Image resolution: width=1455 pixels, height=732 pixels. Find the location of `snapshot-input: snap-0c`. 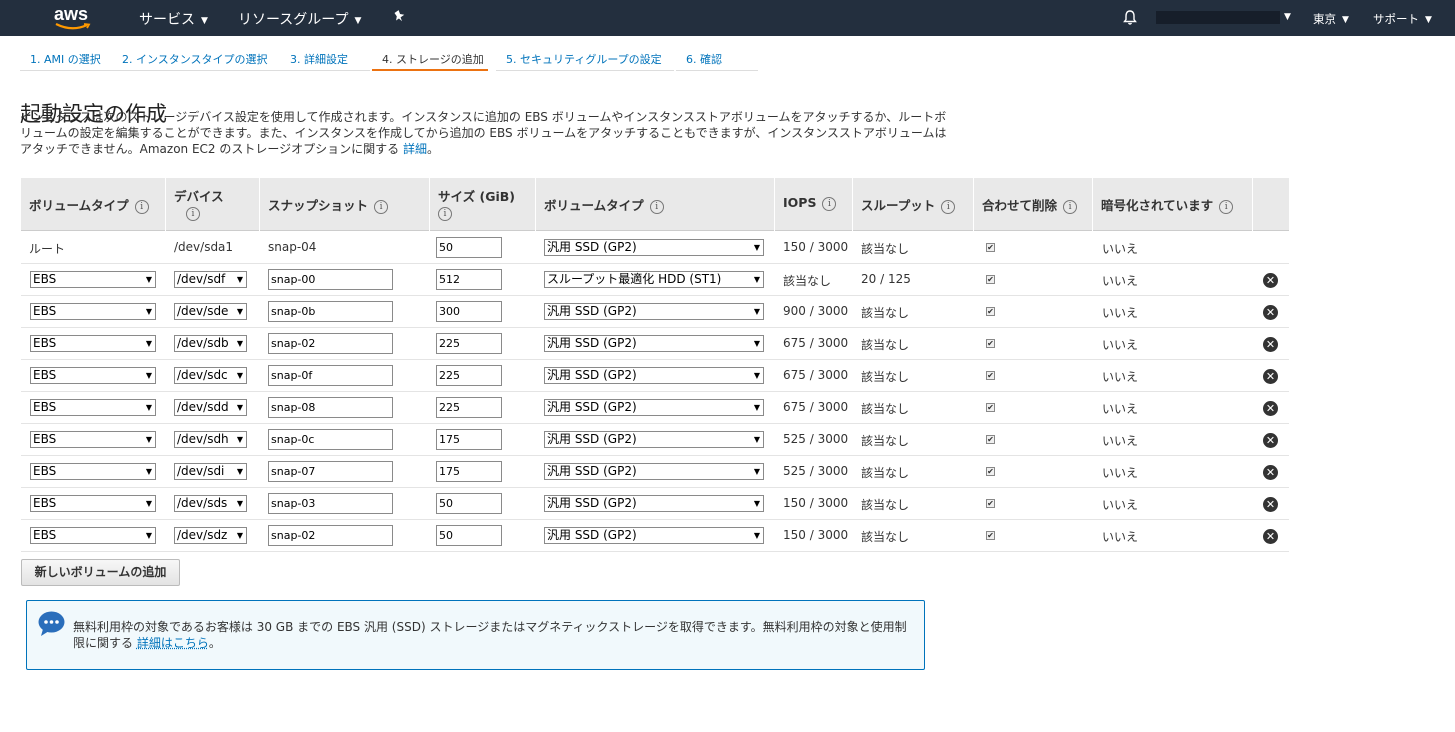

snapshot-input: snap-0c is located at coordinates (330, 439).